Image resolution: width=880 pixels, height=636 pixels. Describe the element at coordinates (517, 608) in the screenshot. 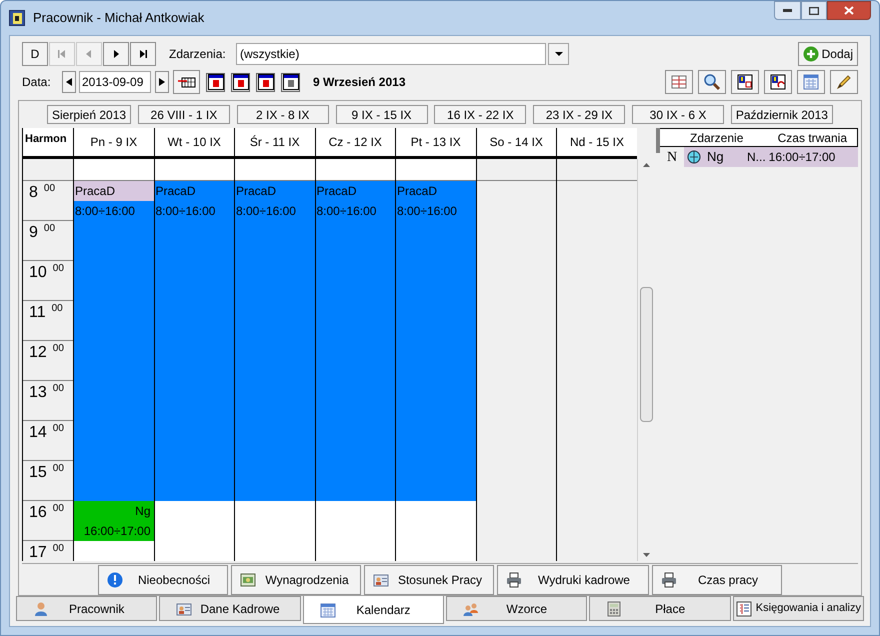

I see `tab: Wzorce` at that location.